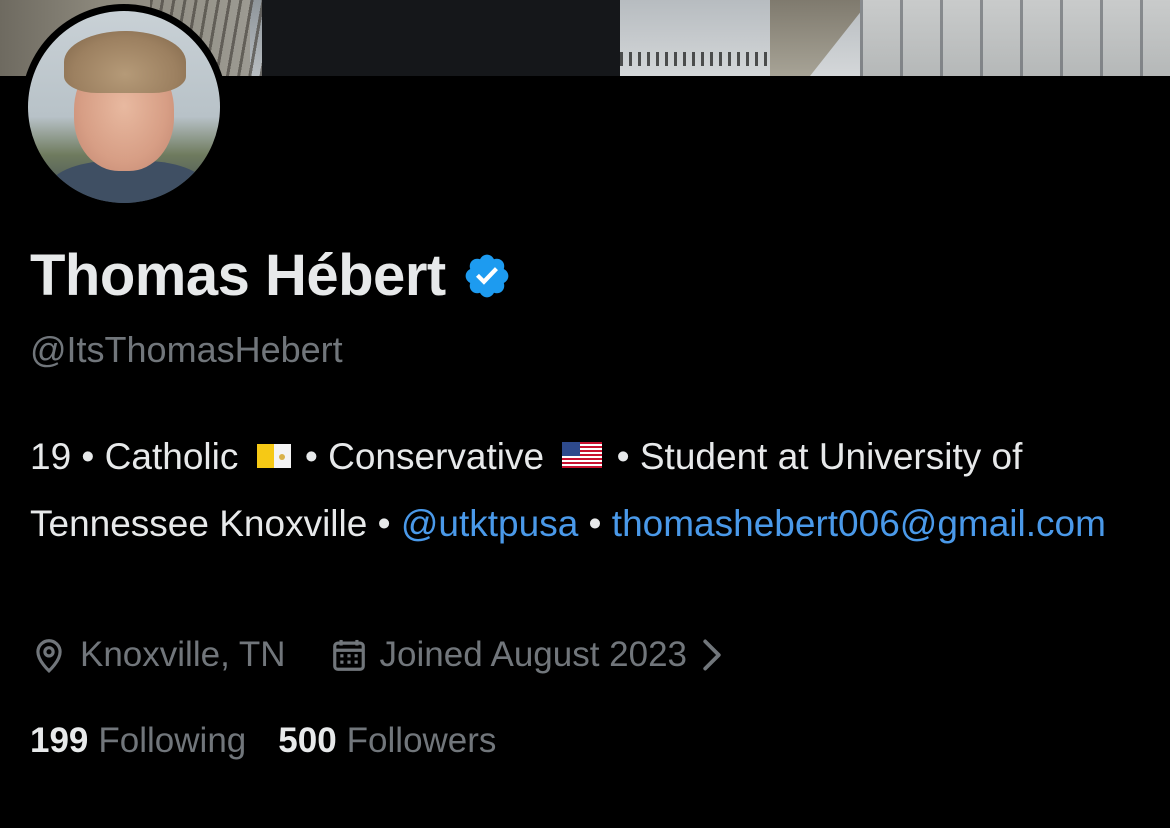 Image resolution: width=1170 pixels, height=828 pixels. I want to click on bio-mention-link: @utktpusa, so click(489, 523).